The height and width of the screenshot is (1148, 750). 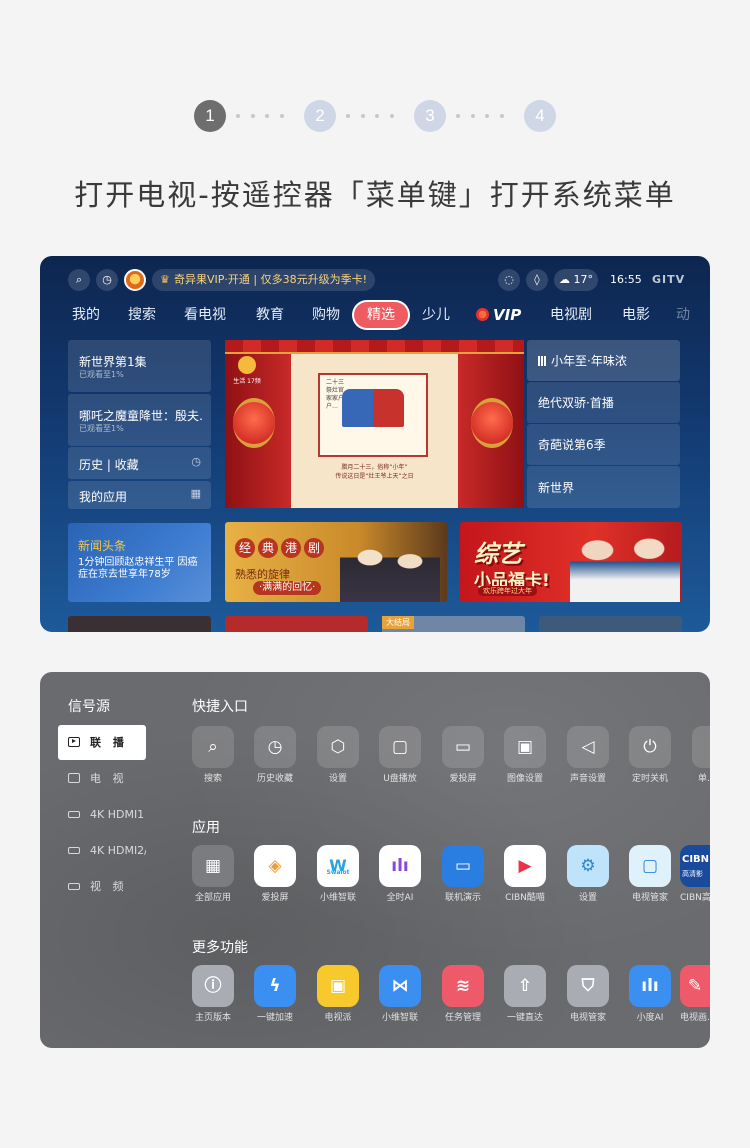 I want to click on banner-tagline: ·满满的回忆·, so click(x=287, y=588).